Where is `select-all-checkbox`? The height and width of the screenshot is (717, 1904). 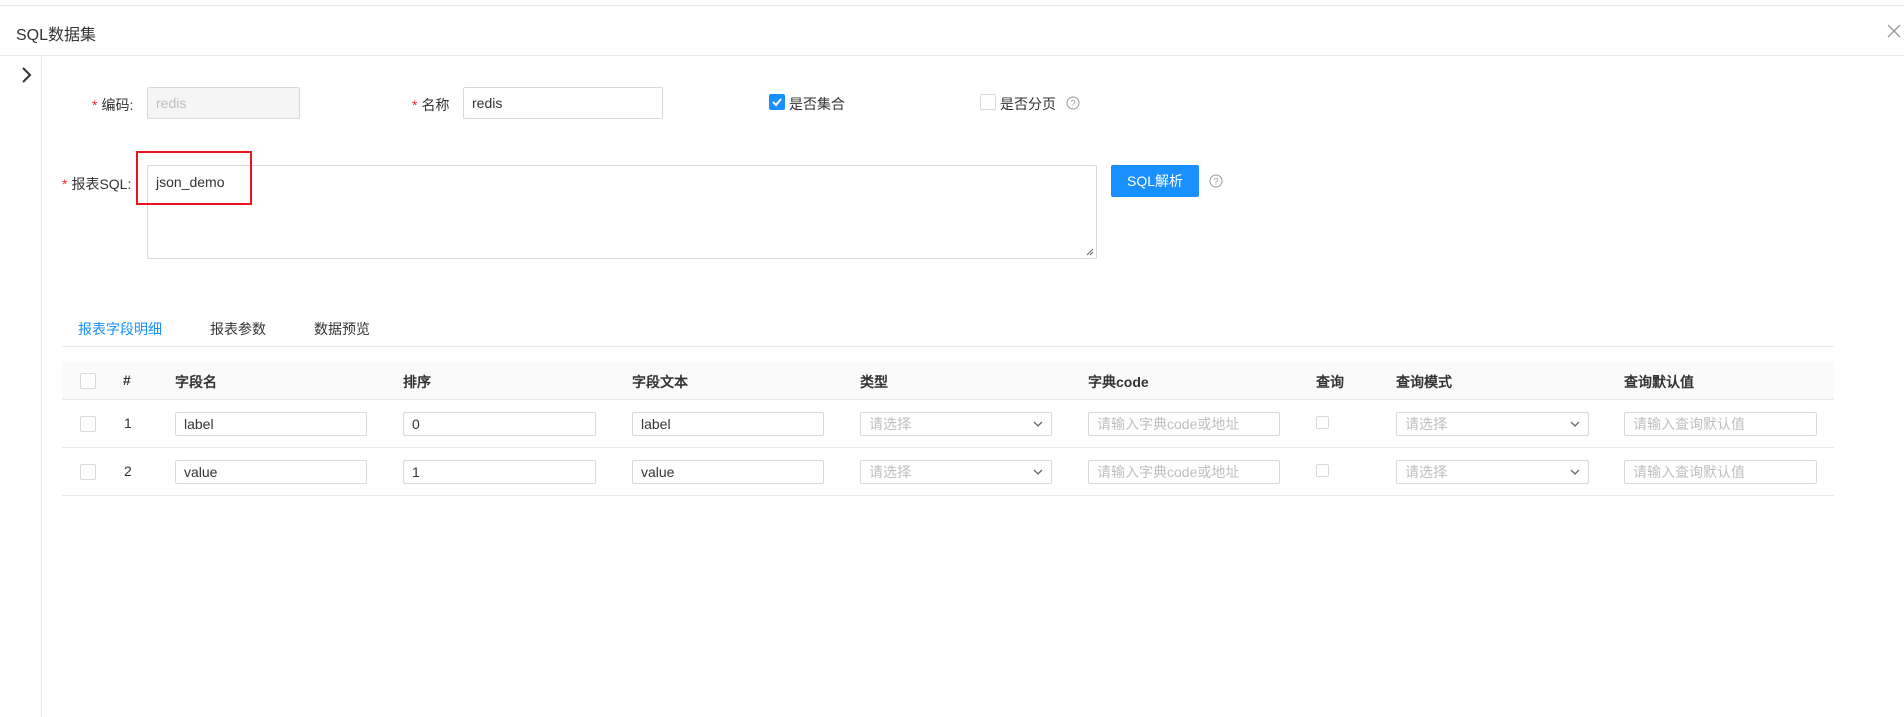
select-all-checkbox is located at coordinates (88, 381).